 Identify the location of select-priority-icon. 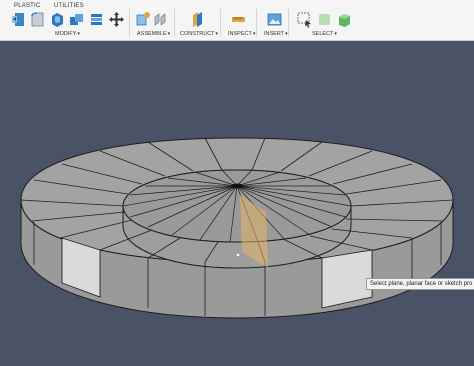
(344, 19).